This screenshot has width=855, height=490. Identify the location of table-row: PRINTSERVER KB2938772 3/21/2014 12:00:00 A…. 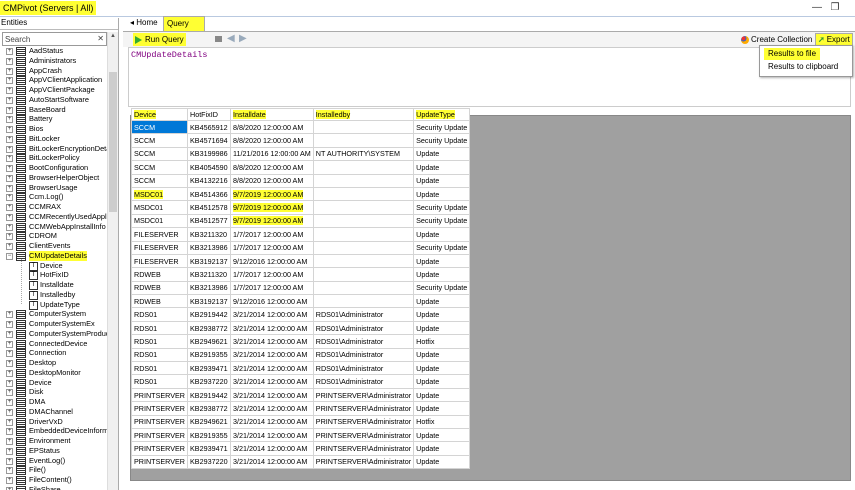
(301, 408).